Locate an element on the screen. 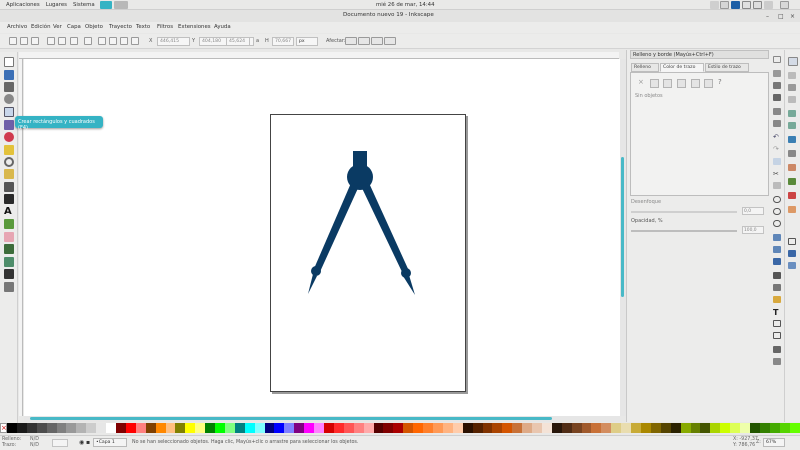 This screenshot has width=800, height=450. print-icon is located at coordinates (777, 97).